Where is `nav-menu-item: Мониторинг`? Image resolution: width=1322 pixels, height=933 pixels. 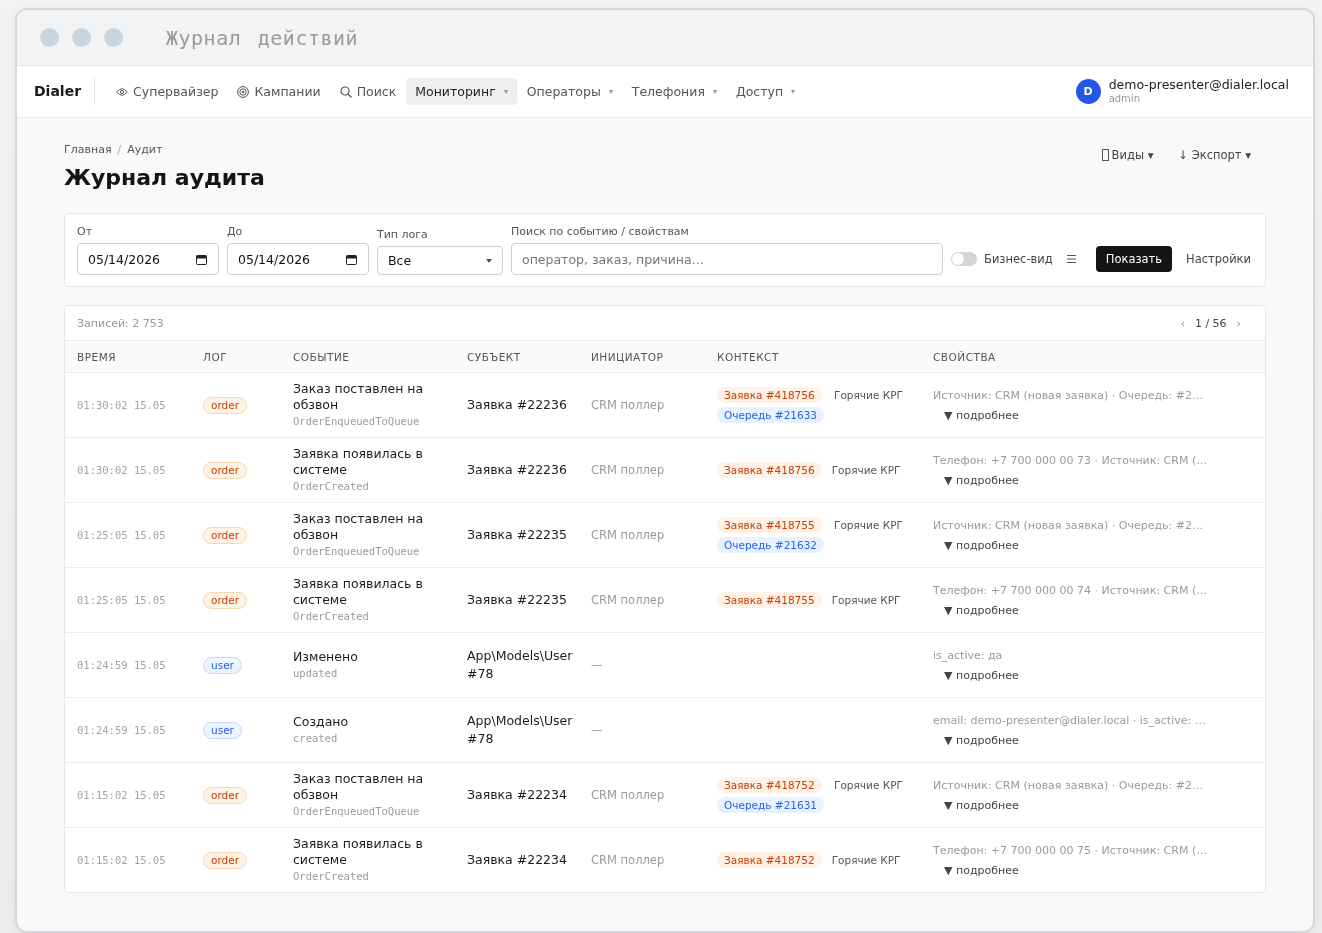
nav-menu-item: Мониторинг is located at coordinates (461, 91).